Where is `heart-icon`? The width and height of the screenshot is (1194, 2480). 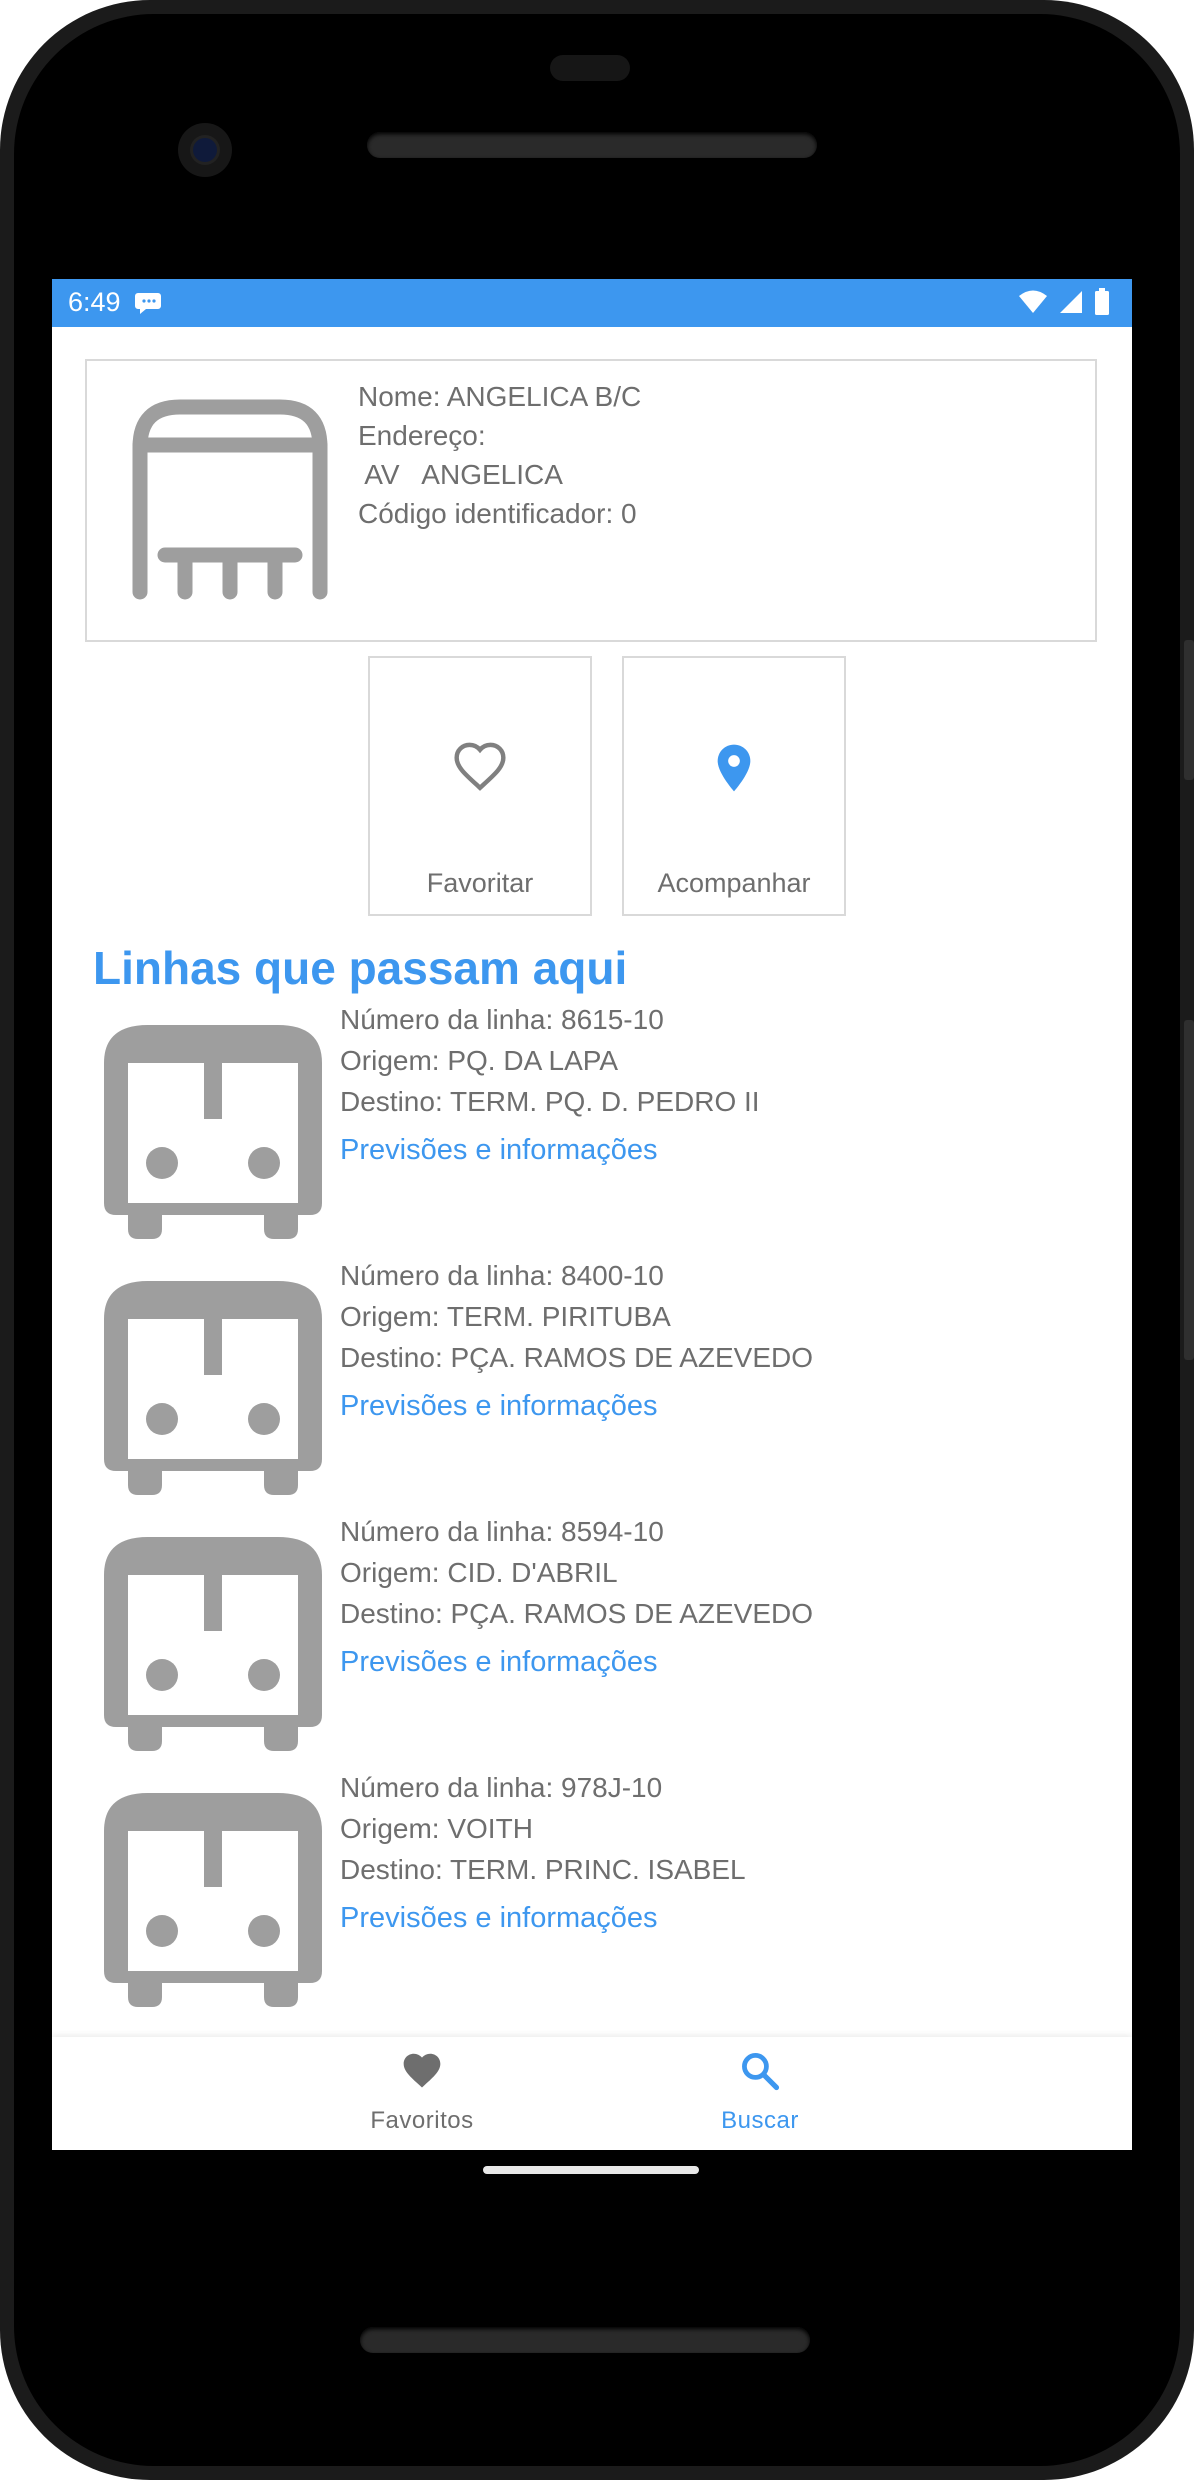 heart-icon is located at coordinates (422, 2070).